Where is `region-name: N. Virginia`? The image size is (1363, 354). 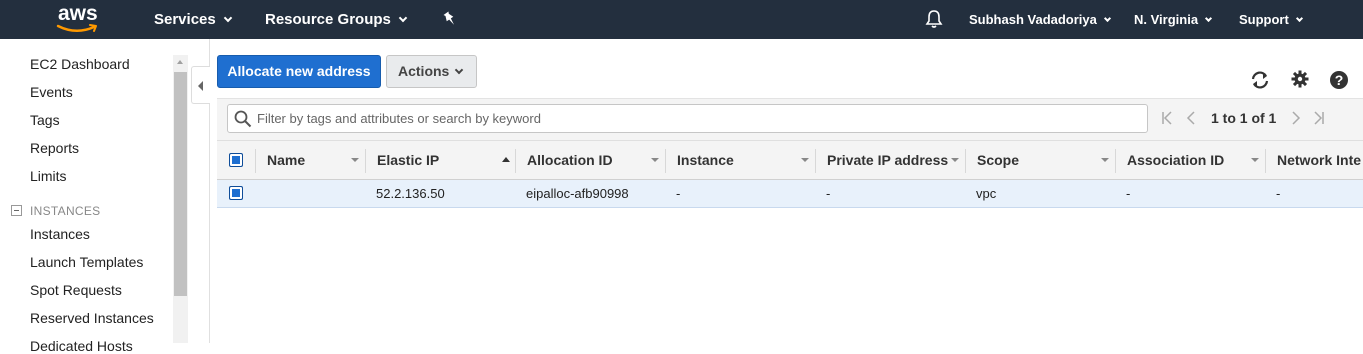
region-name: N. Virginia is located at coordinates (1166, 19).